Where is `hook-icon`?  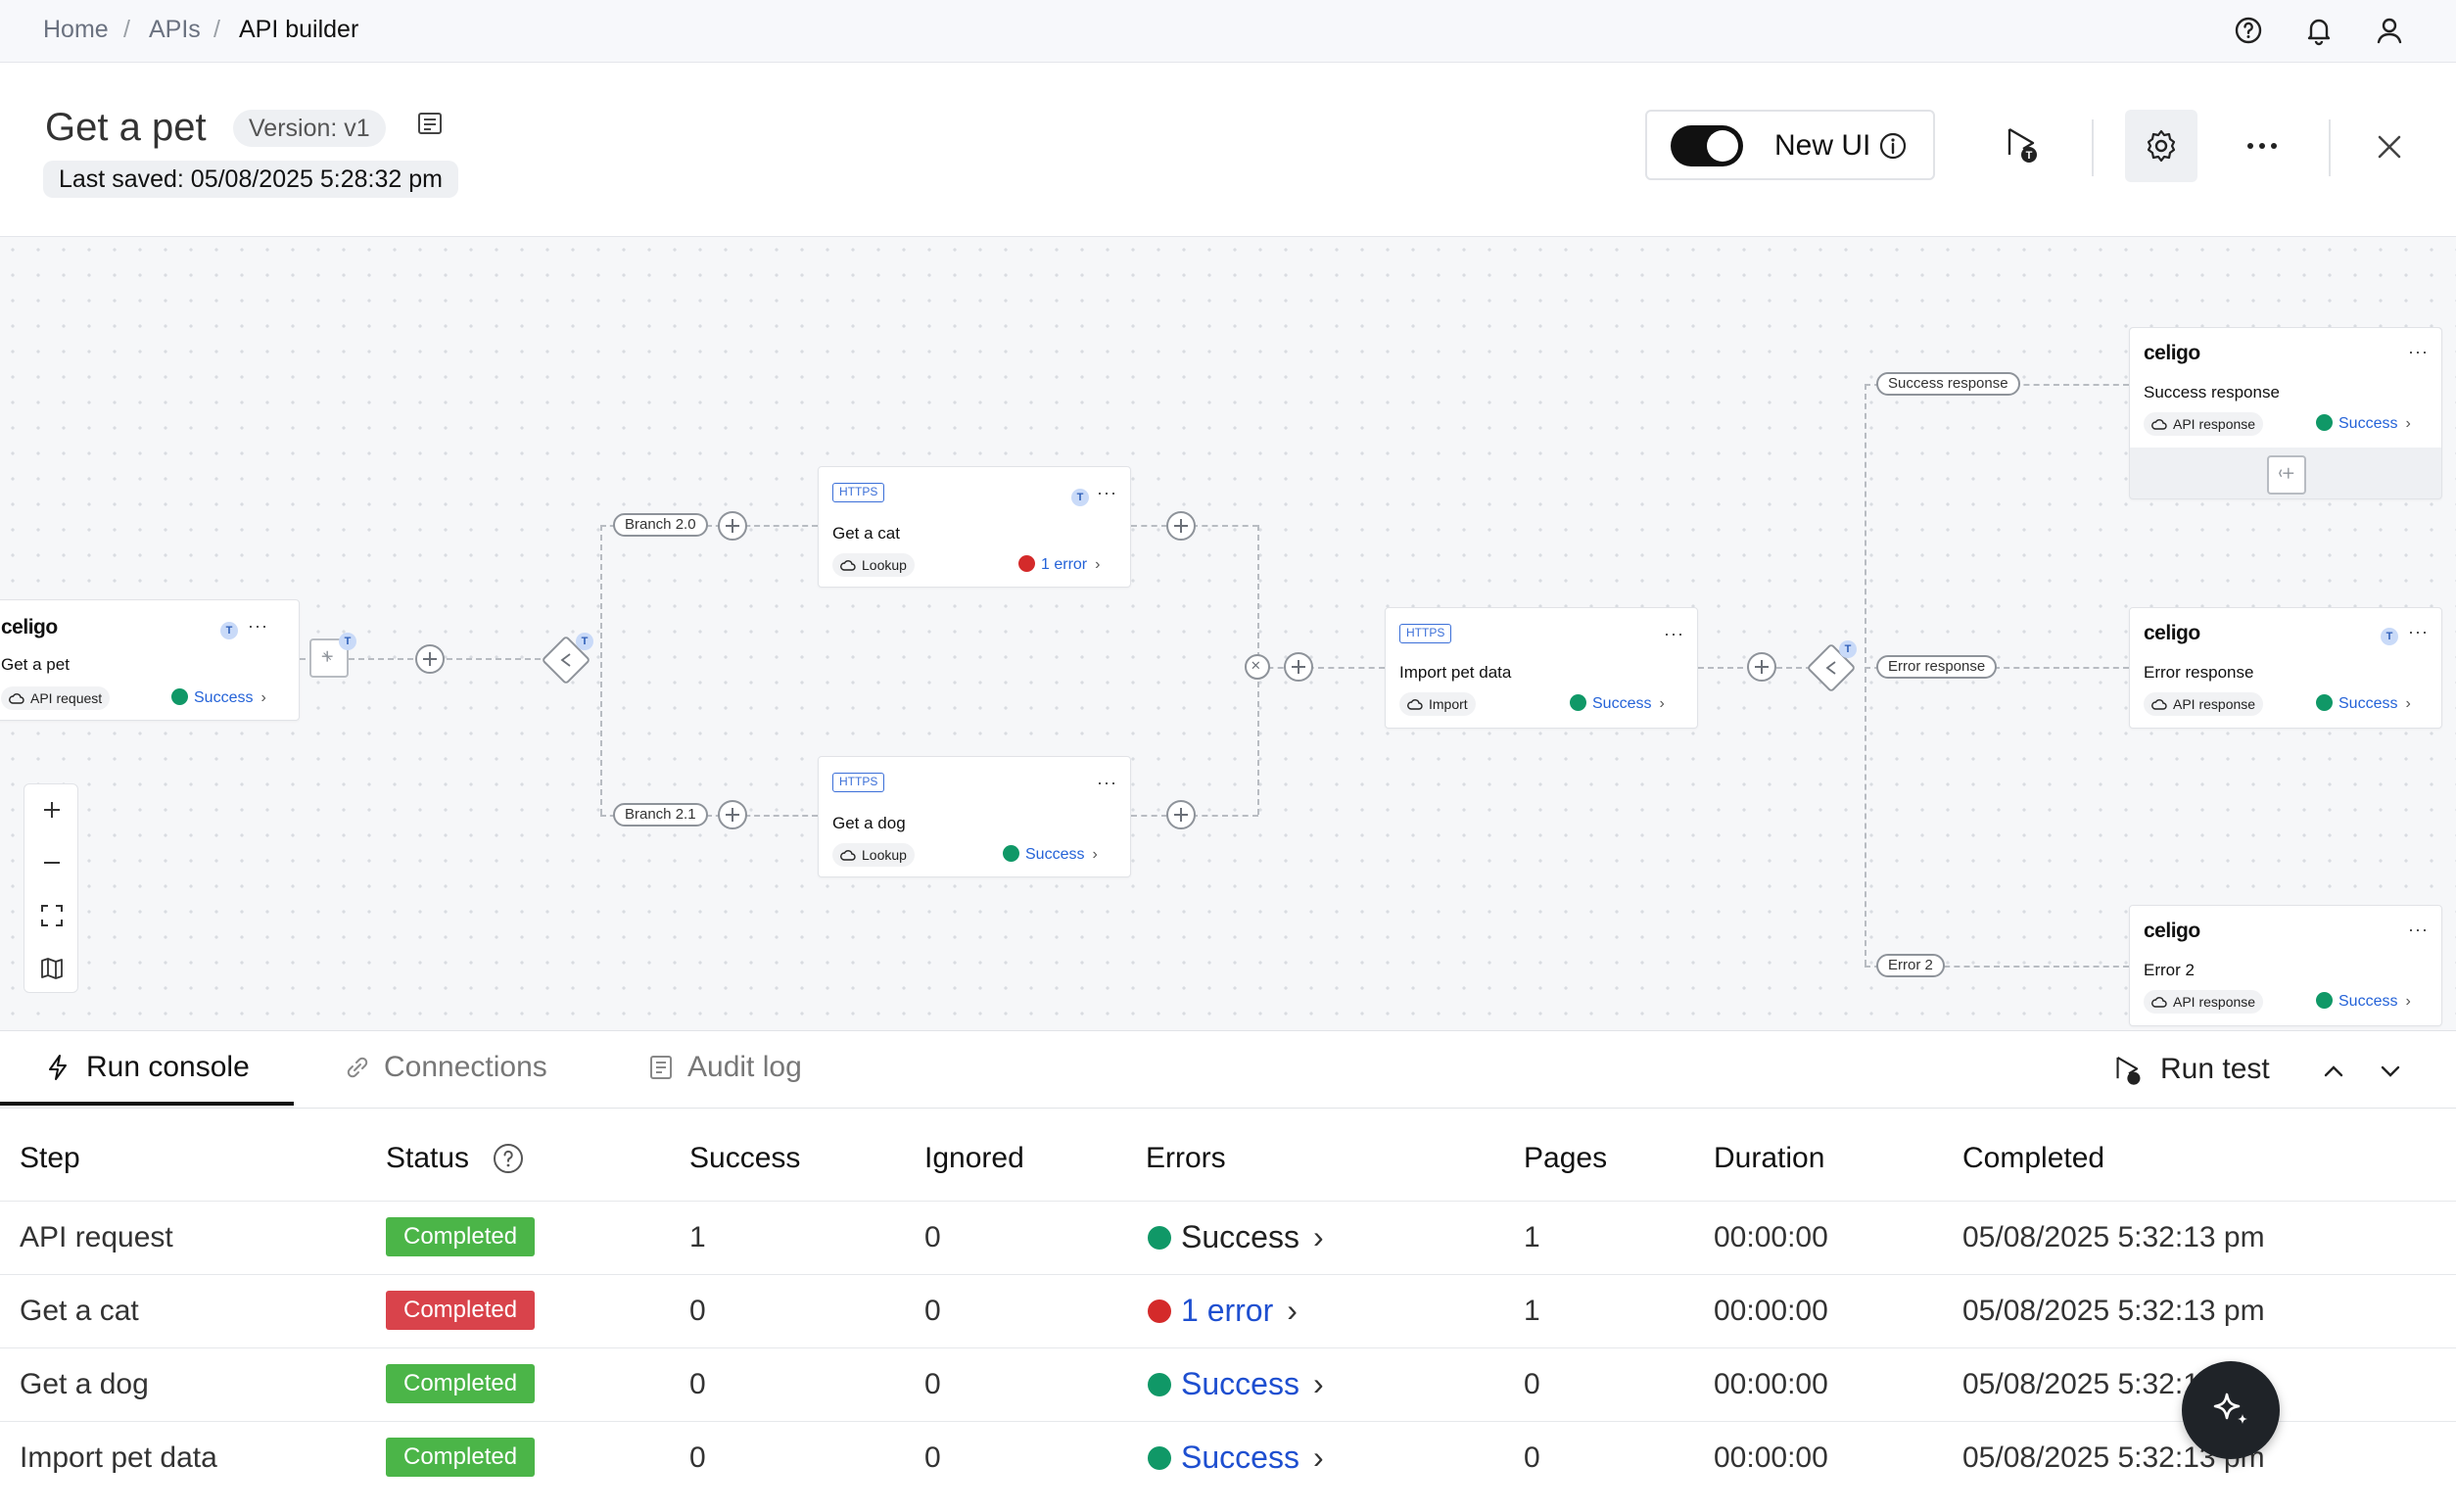
hook-icon is located at coordinates (2286, 473).